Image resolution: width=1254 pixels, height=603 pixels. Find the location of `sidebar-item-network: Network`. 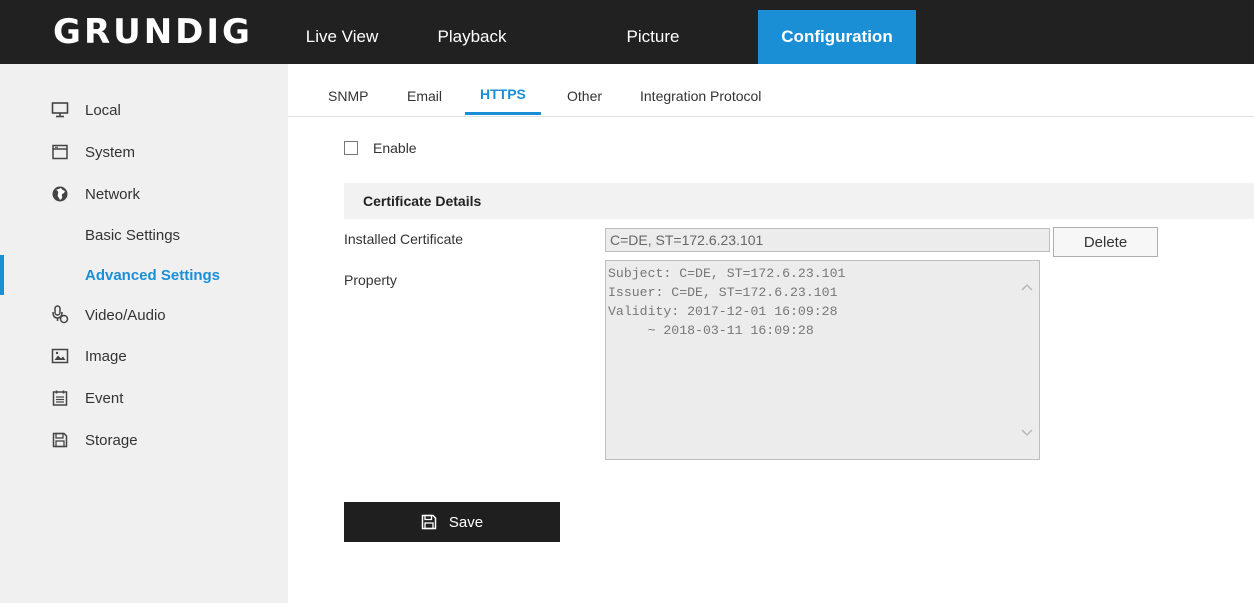

sidebar-item-network: Network is located at coordinates (144, 194).